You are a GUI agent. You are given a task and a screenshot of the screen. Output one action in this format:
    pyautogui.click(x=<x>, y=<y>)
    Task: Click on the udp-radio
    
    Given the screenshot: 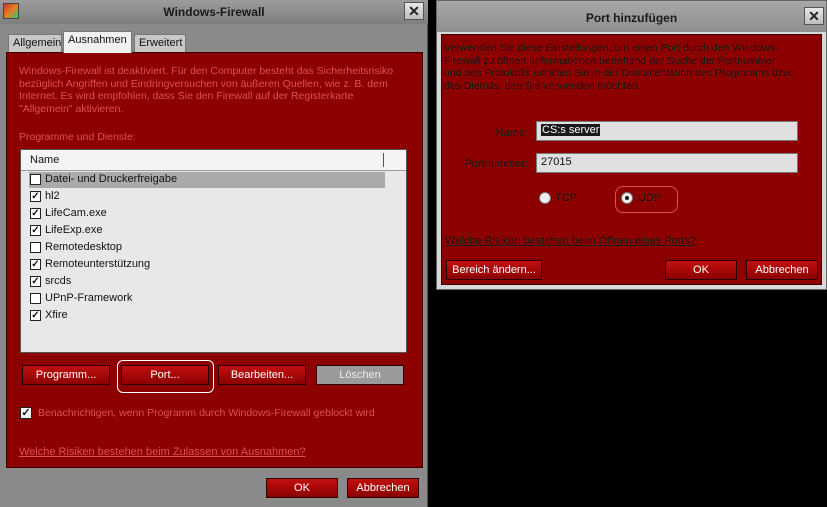 What is the action you would take?
    pyautogui.click(x=627, y=198)
    